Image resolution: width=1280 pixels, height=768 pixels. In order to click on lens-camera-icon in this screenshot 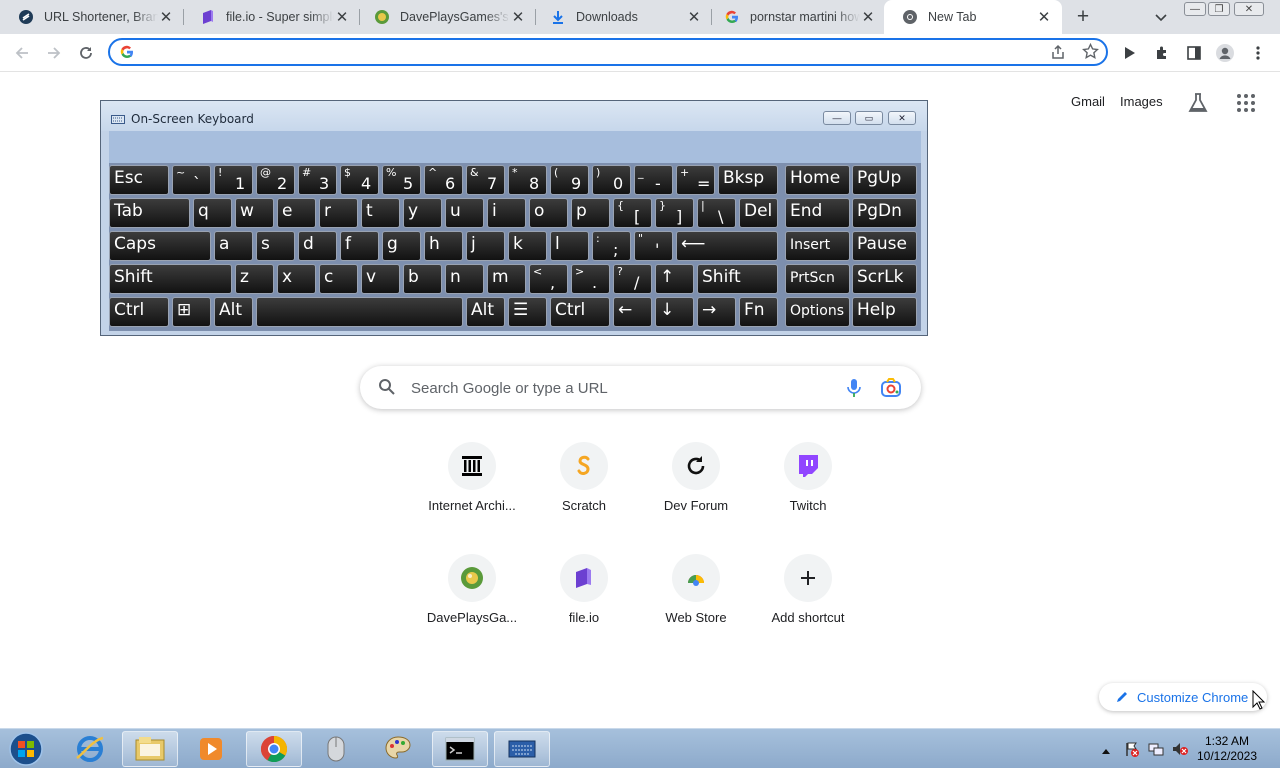, I will do `click(891, 390)`.